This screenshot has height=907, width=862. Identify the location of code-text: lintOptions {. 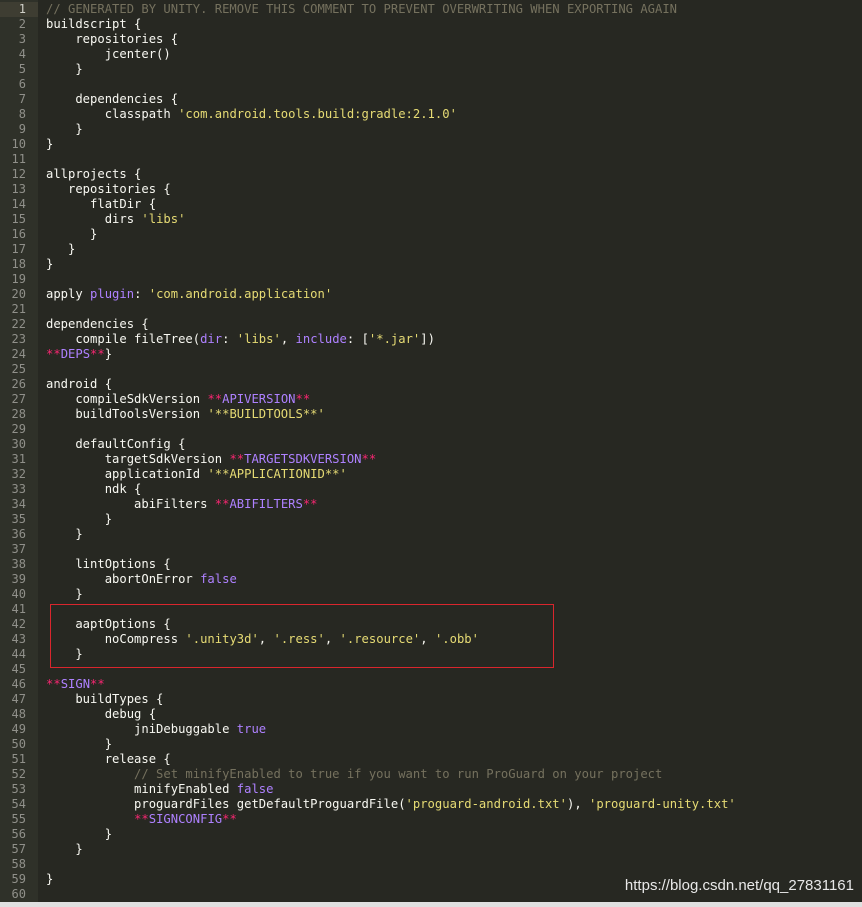
(108, 564).